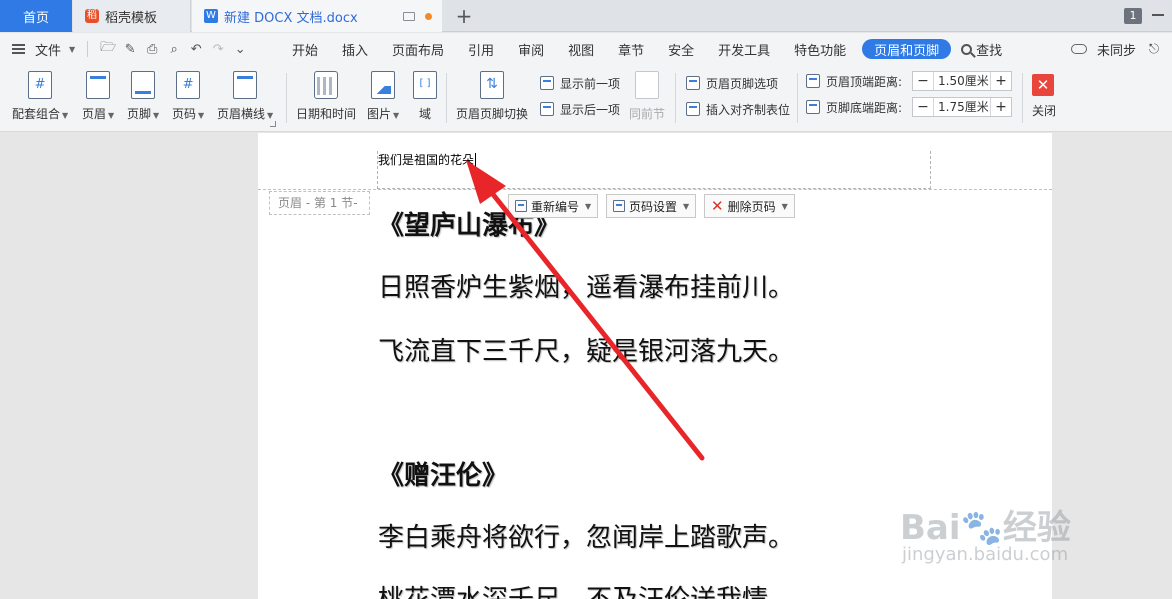 The height and width of the screenshot is (599, 1172). Describe the element at coordinates (923, 81) in the screenshot. I see `header-distance-minus-button: −` at that location.